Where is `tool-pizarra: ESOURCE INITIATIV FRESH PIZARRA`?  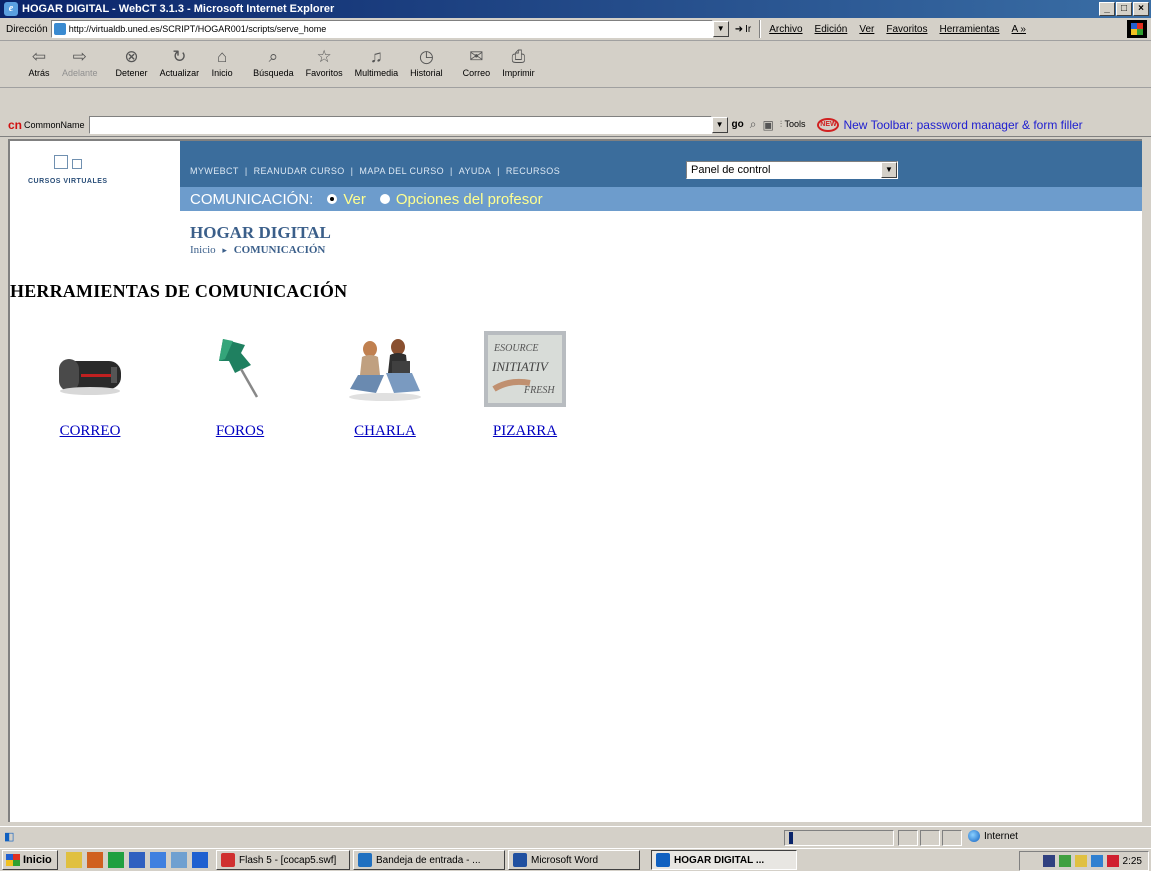
tool-pizarra: ESOURCE INITIATIV FRESH PIZARRA is located at coordinates (525, 385).